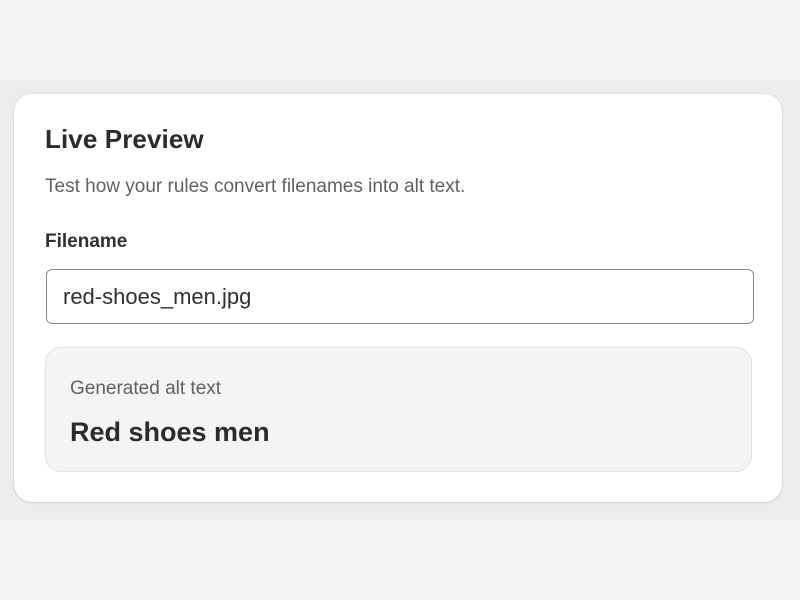 This screenshot has width=800, height=600. I want to click on filename-input, so click(400, 296).